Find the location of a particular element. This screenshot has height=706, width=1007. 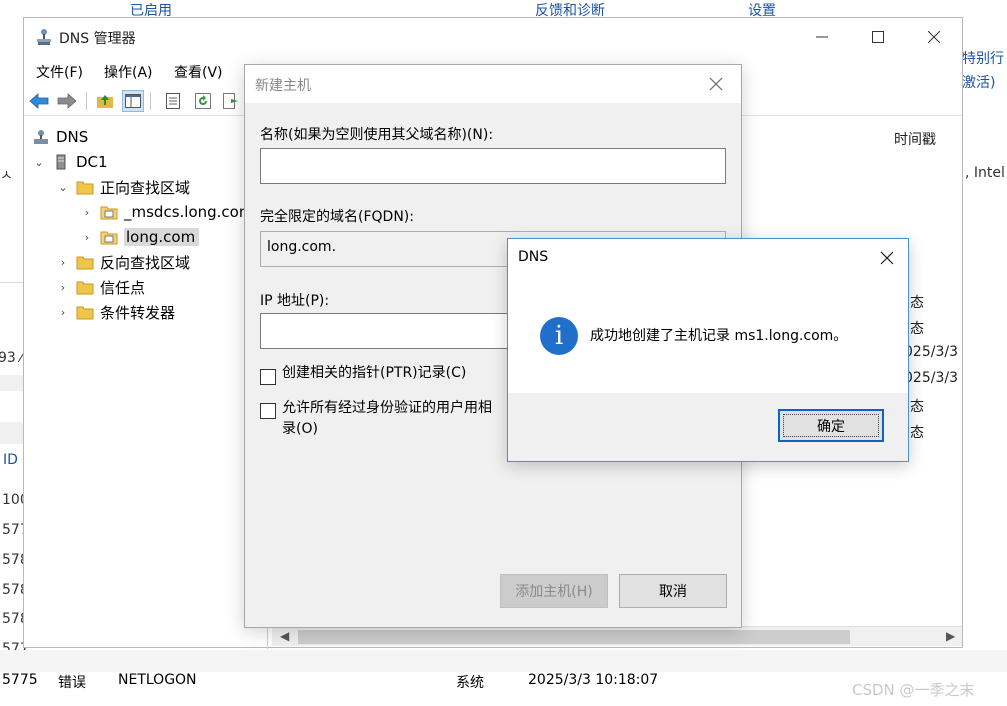

menu-action: 操作(A) is located at coordinates (128, 72).